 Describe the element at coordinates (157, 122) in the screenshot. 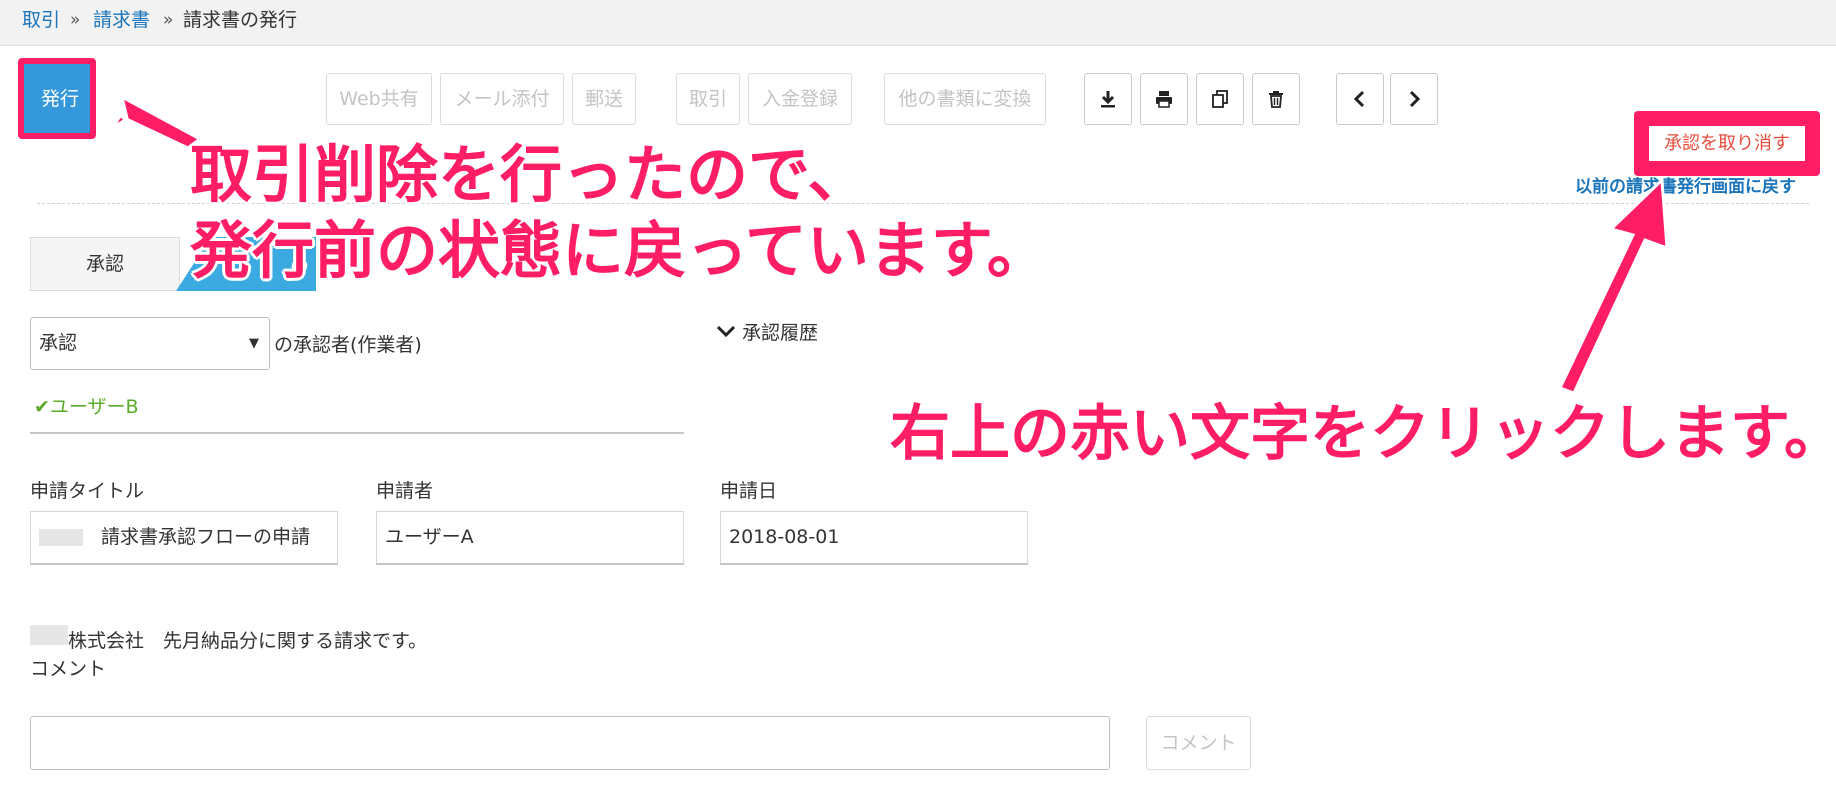

I see `annotation-arrow-issue` at that location.